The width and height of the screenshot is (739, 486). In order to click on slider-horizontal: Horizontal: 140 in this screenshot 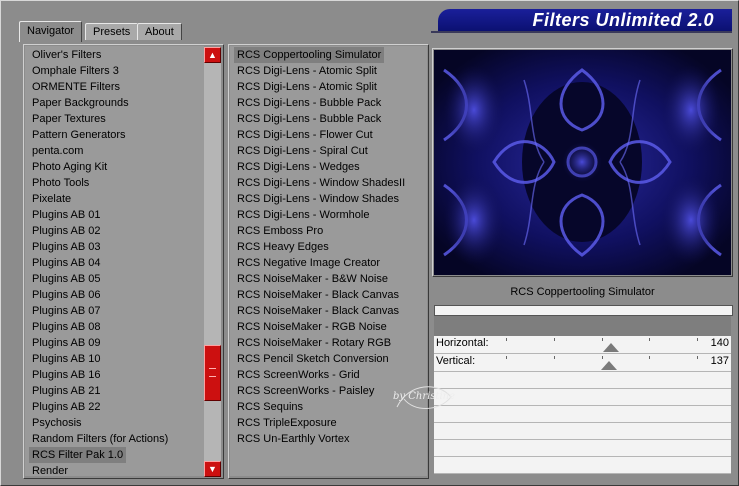, I will do `click(582, 345)`.